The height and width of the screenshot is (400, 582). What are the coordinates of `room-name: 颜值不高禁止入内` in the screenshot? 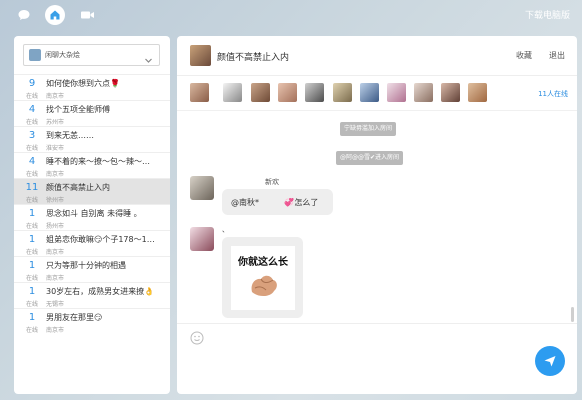 It's located at (78, 187).